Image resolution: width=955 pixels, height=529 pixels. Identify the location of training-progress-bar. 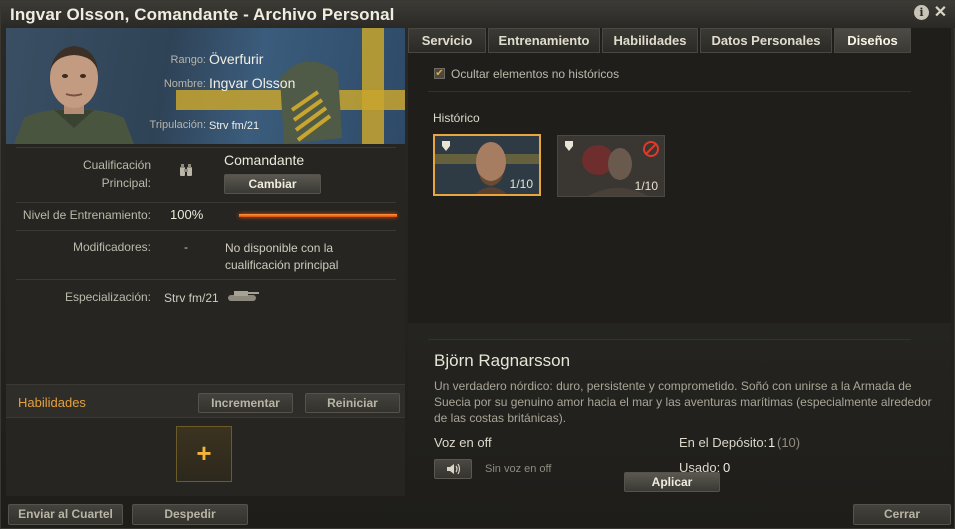
(318, 215).